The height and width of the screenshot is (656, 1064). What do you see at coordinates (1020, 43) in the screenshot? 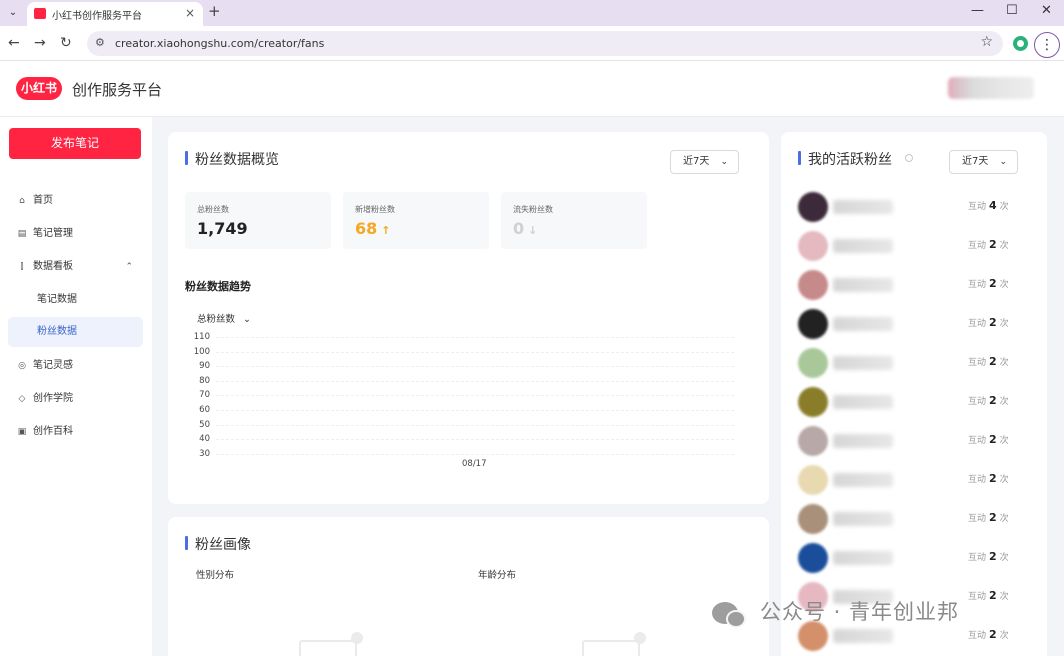
I see `extension-icon` at bounding box center [1020, 43].